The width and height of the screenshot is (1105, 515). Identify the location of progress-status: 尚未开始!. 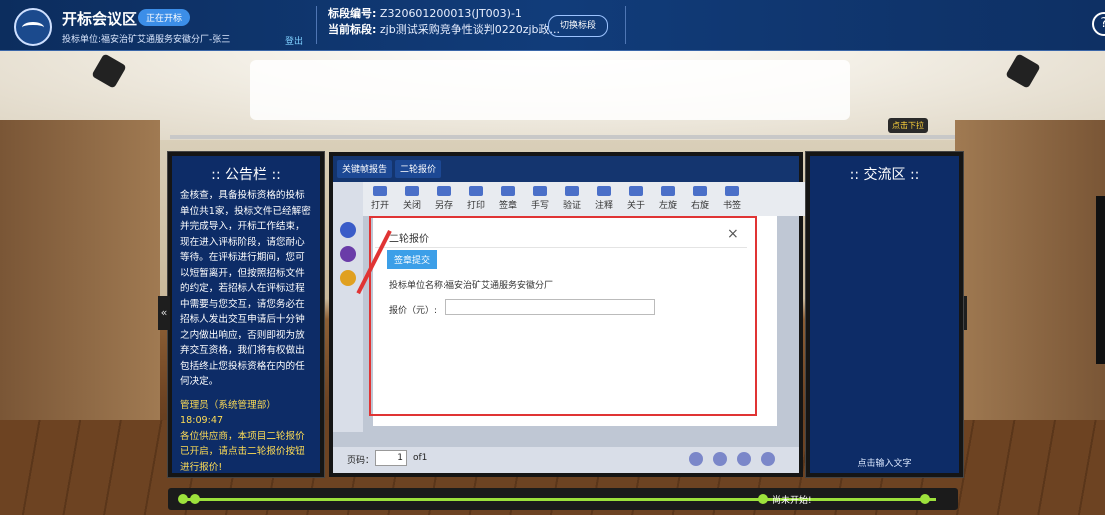
(792, 501).